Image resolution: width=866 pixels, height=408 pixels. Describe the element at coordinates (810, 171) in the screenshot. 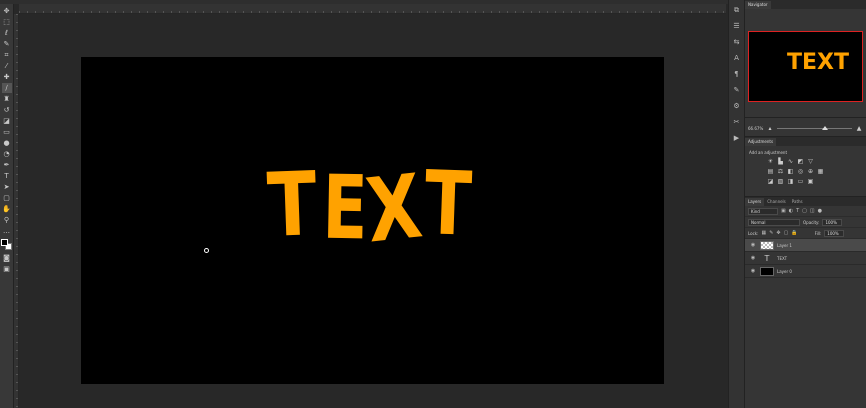

I see `channel-mixer-icon: ⊕` at that location.